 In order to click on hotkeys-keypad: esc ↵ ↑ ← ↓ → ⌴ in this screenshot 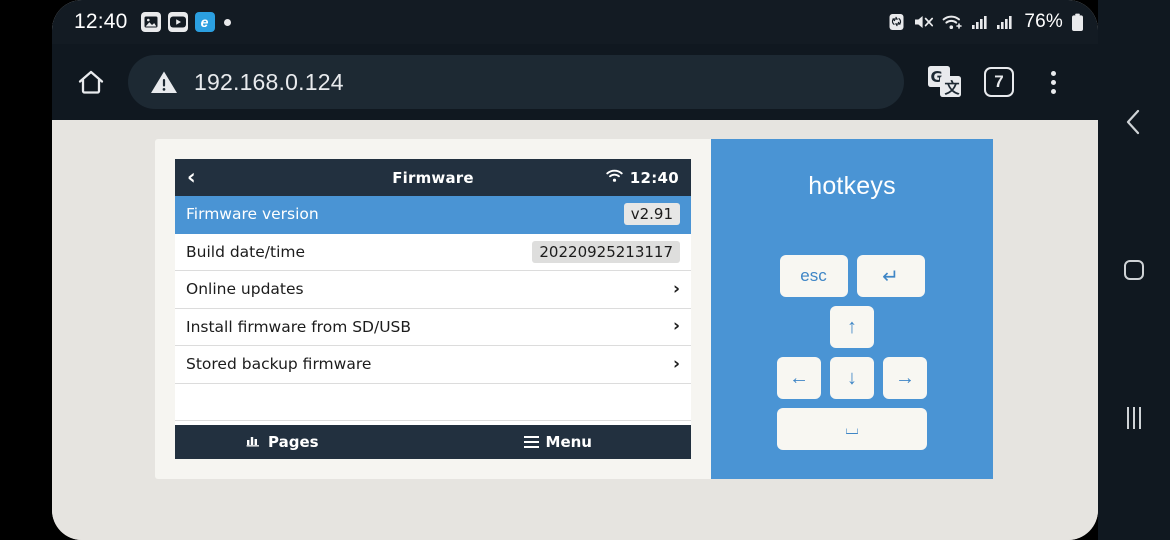, I will do `click(852, 352)`.